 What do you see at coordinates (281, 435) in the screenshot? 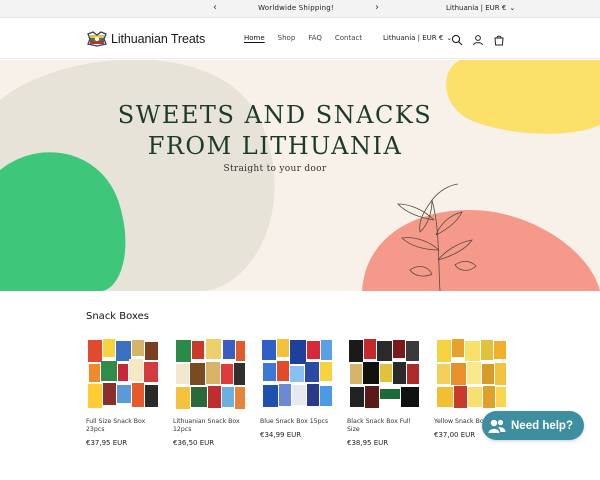
I see `product-price: €34,99 EUR` at bounding box center [281, 435].